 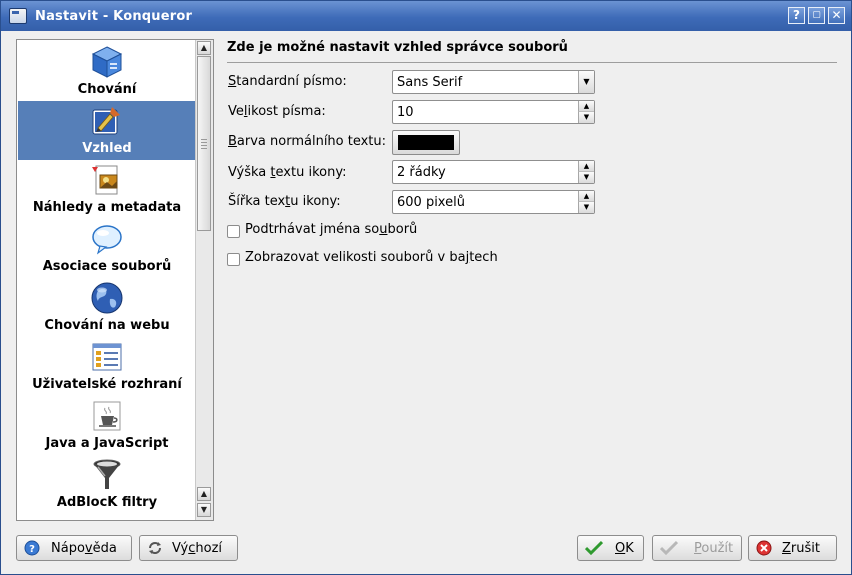 What do you see at coordinates (204, 143) in the screenshot?
I see `scroll-thumb` at bounding box center [204, 143].